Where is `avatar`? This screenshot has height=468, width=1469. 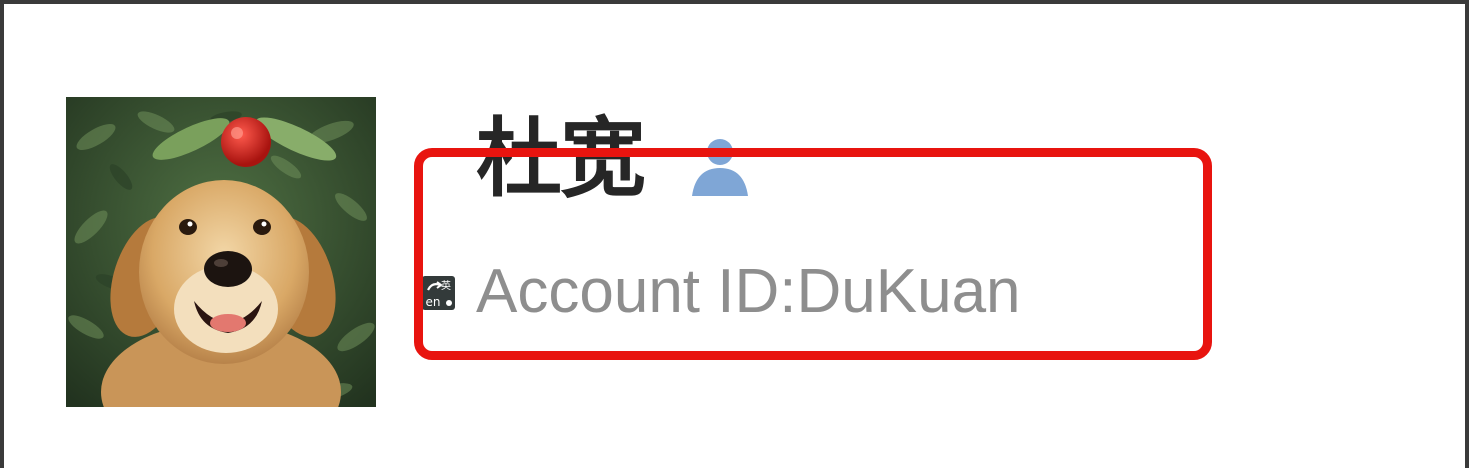
avatar is located at coordinates (221, 252).